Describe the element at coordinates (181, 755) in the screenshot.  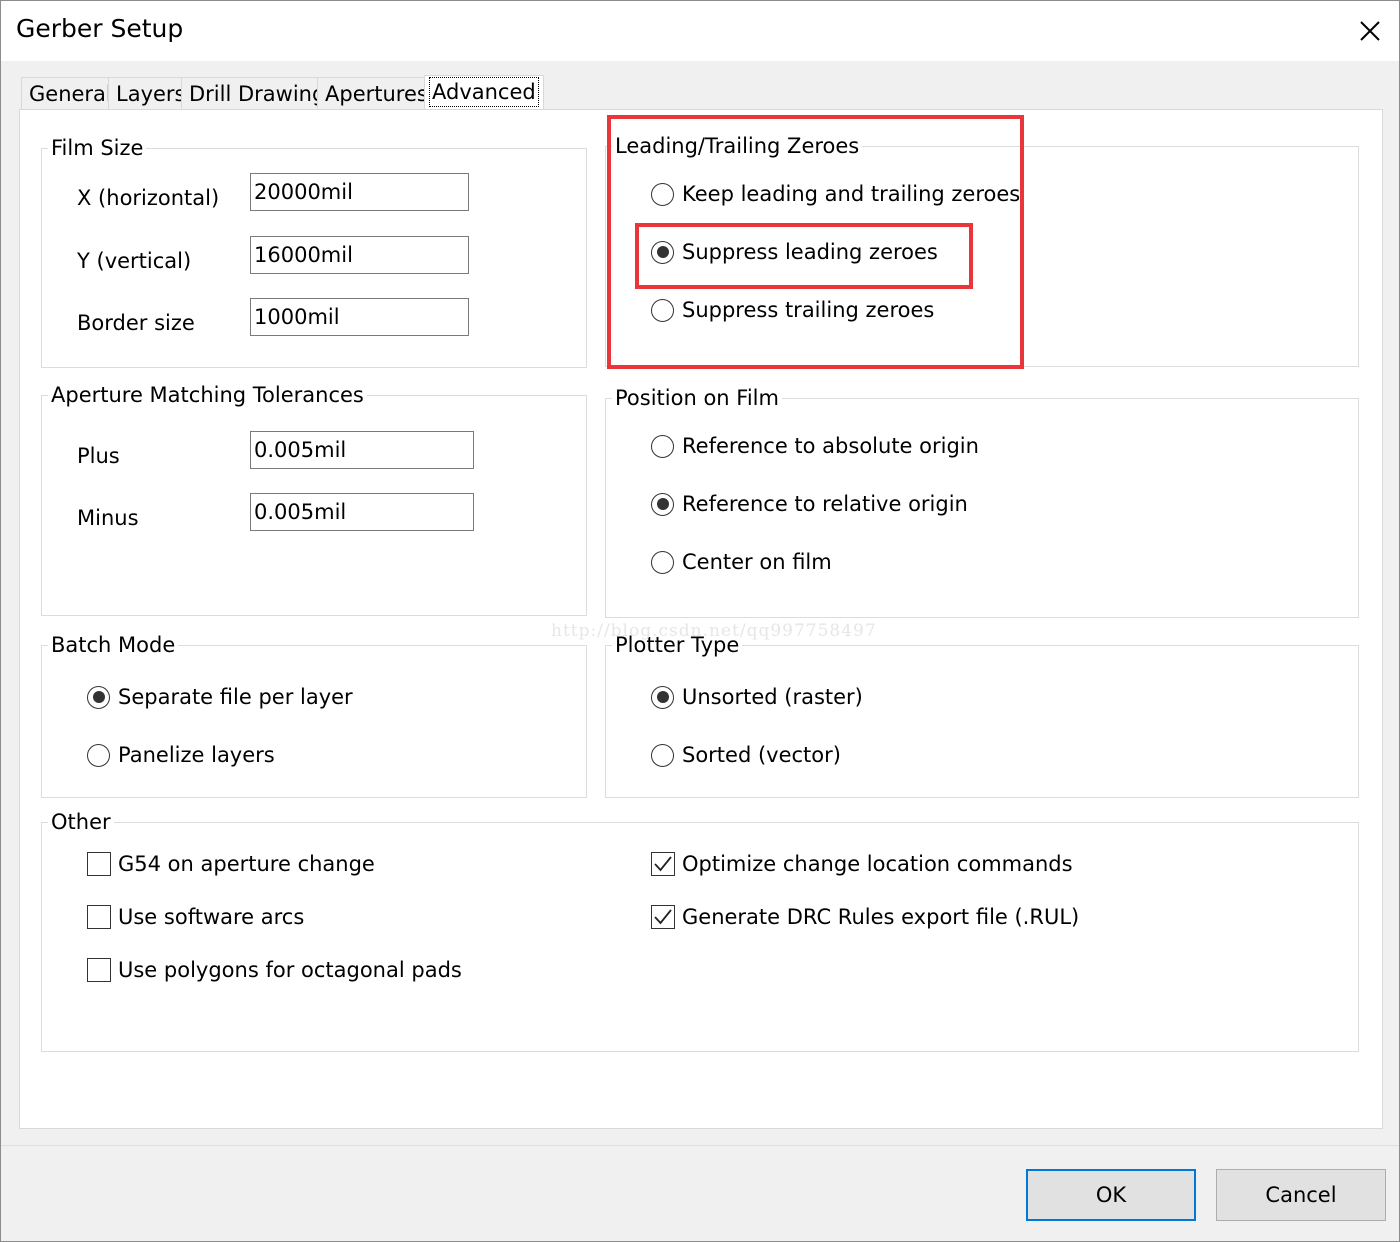
I see `panelize-layers-option: Panelize layers` at that location.